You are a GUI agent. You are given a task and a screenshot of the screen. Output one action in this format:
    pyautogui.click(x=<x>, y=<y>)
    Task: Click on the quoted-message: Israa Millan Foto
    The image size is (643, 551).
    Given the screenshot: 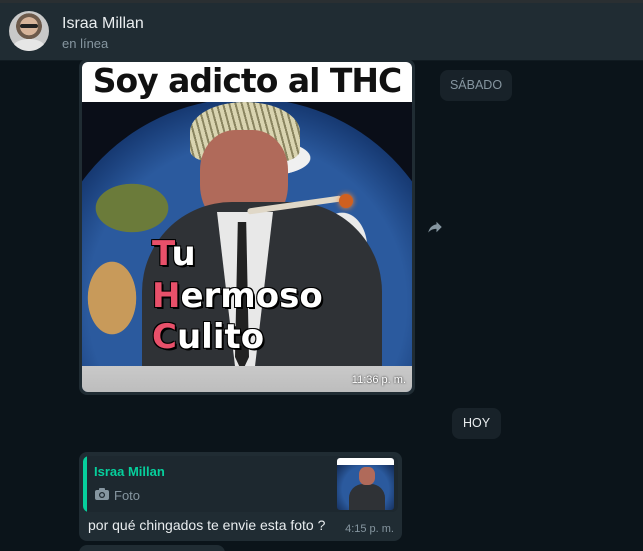 What is the action you would take?
    pyautogui.click(x=240, y=484)
    